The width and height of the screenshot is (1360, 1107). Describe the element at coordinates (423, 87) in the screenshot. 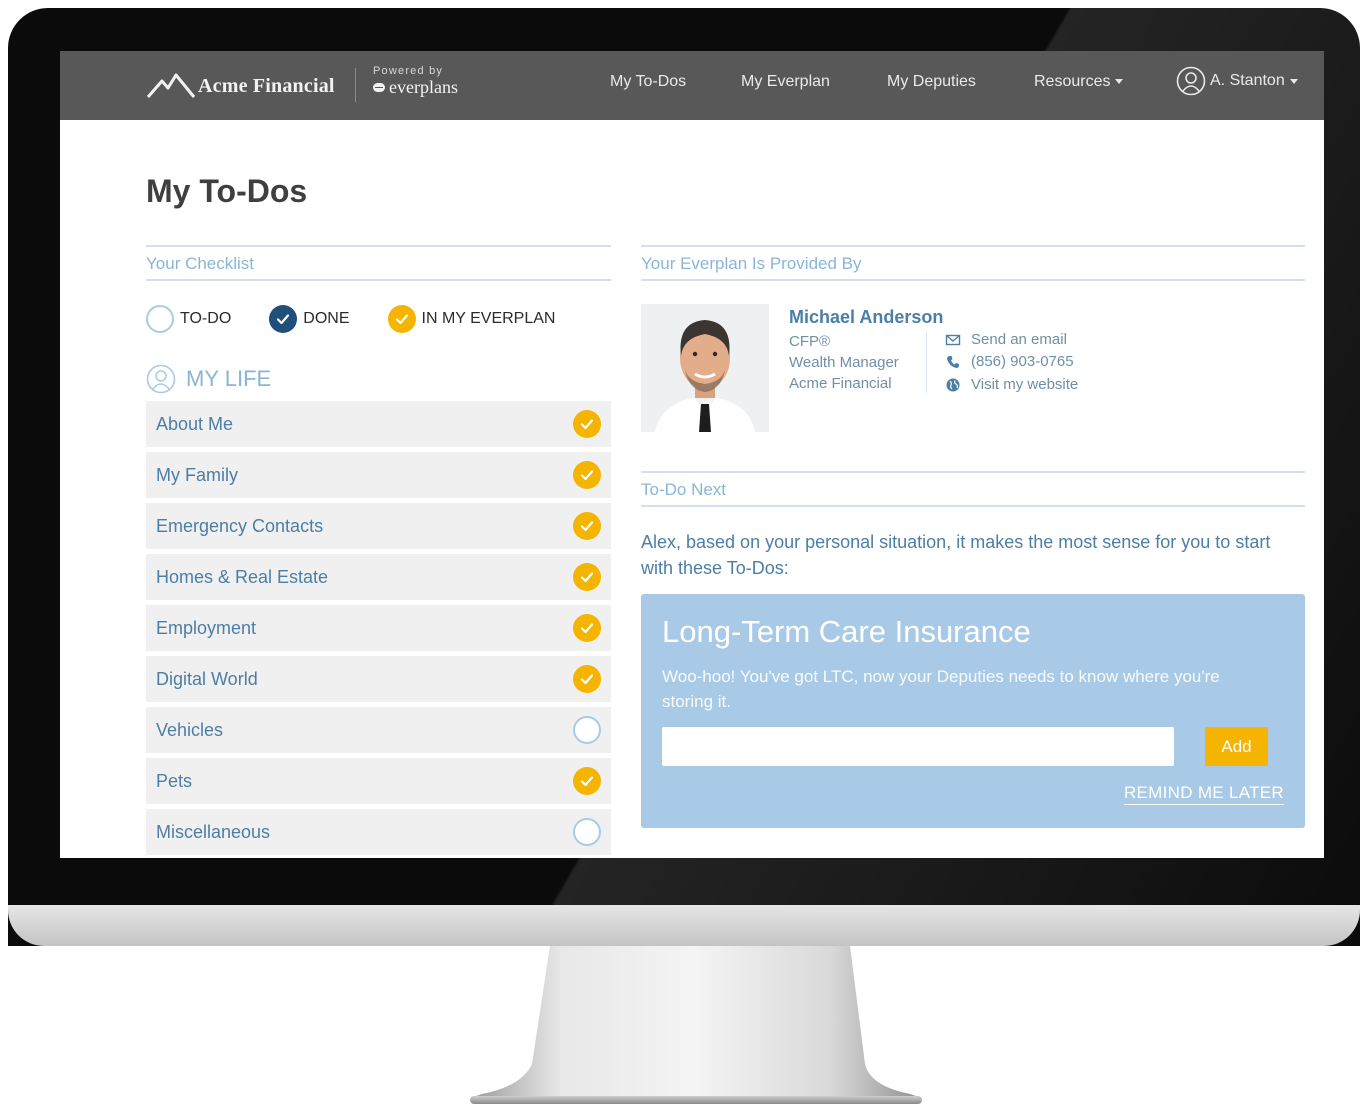

I see `everplans-name: everplans` at that location.